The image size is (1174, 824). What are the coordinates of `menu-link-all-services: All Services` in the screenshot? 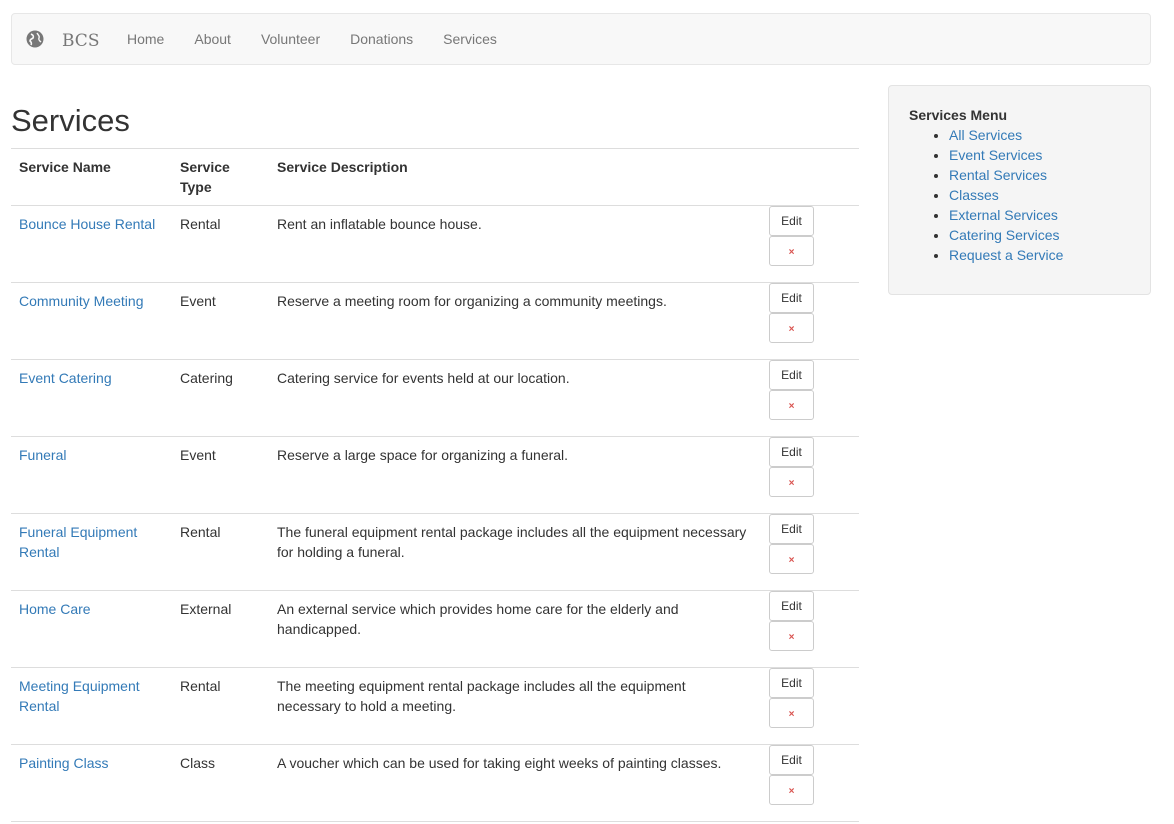 It's located at (985, 135).